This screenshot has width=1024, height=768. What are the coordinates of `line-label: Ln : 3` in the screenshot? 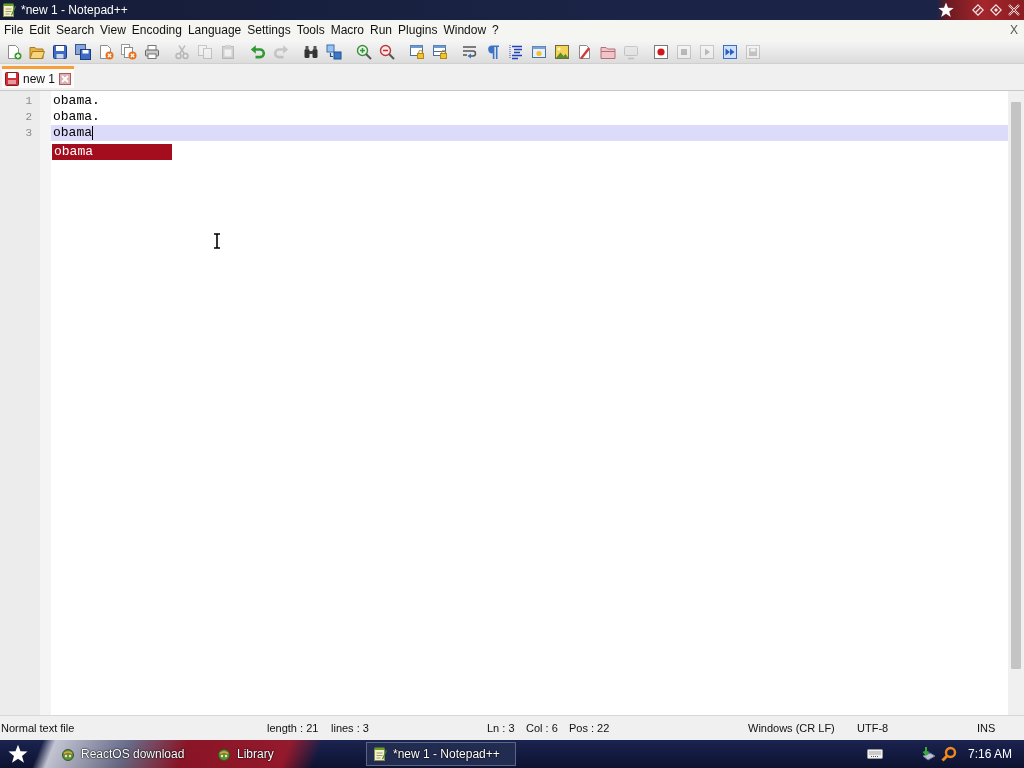 It's located at (501, 728).